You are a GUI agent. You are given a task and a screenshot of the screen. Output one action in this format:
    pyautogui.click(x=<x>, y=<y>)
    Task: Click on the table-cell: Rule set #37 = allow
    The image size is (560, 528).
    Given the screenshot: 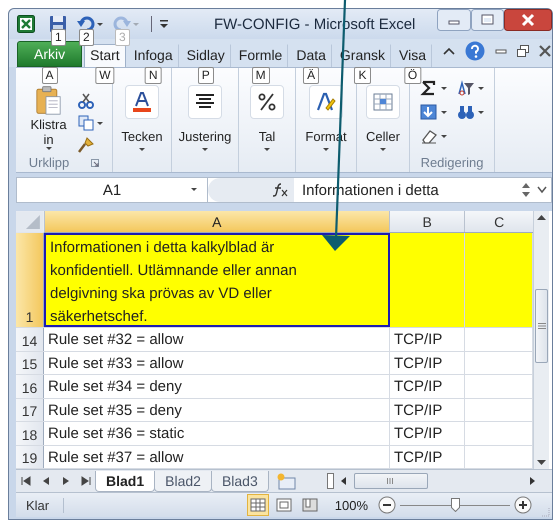 What is the action you would take?
    pyautogui.click(x=217, y=457)
    